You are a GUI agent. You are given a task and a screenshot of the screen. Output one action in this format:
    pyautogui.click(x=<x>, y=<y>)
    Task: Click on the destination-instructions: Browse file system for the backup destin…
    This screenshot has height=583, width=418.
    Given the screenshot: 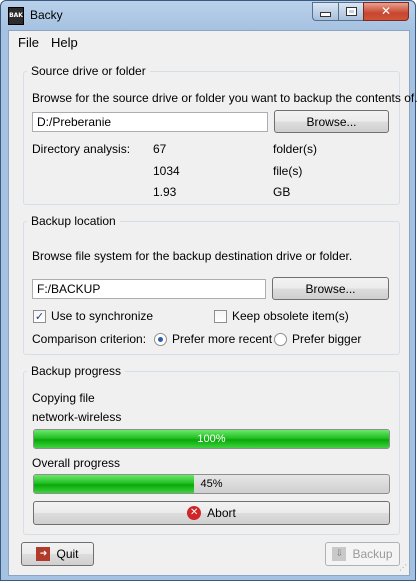 What is the action you would take?
    pyautogui.click(x=192, y=256)
    